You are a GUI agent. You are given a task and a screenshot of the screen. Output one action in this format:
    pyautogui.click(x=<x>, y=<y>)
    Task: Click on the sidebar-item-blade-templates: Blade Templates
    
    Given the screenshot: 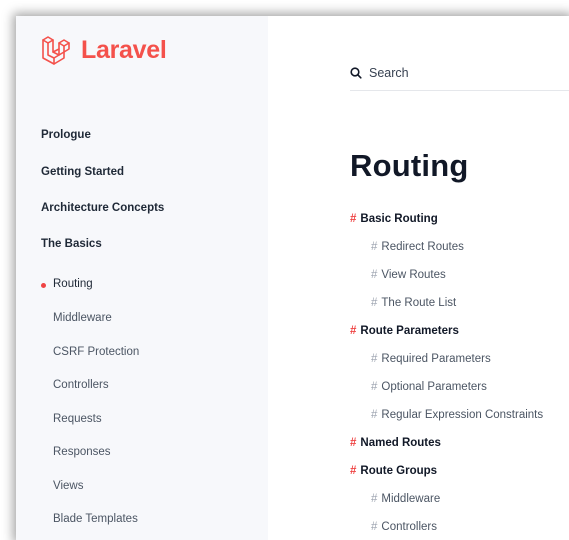 What is the action you would take?
    pyautogui.click(x=95, y=519)
    